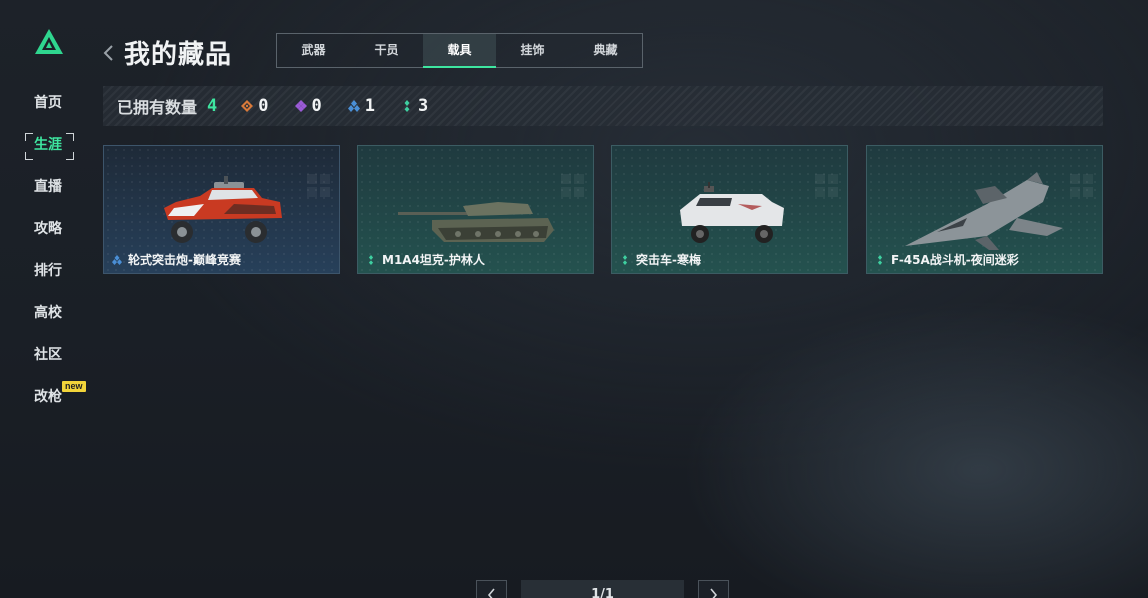  I want to click on prev-page-button, so click(491, 589).